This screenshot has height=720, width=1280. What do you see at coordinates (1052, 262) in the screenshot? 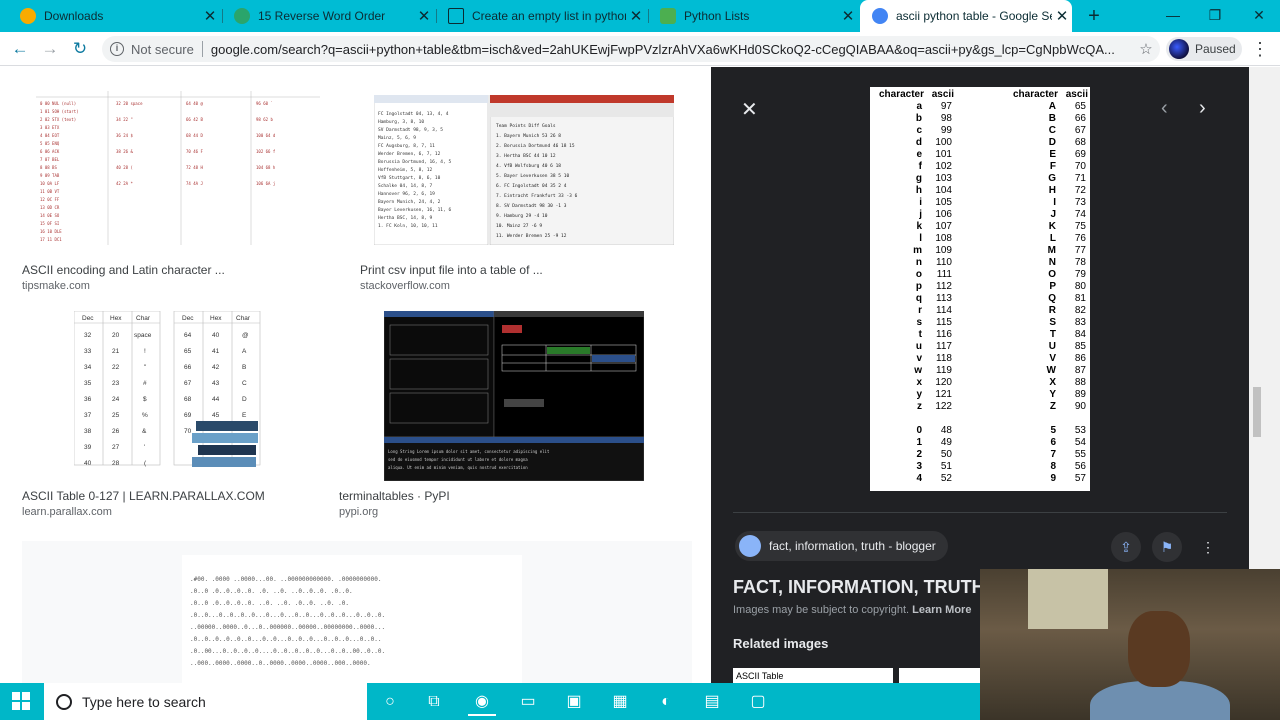
I see `char-cell: N` at bounding box center [1052, 262].